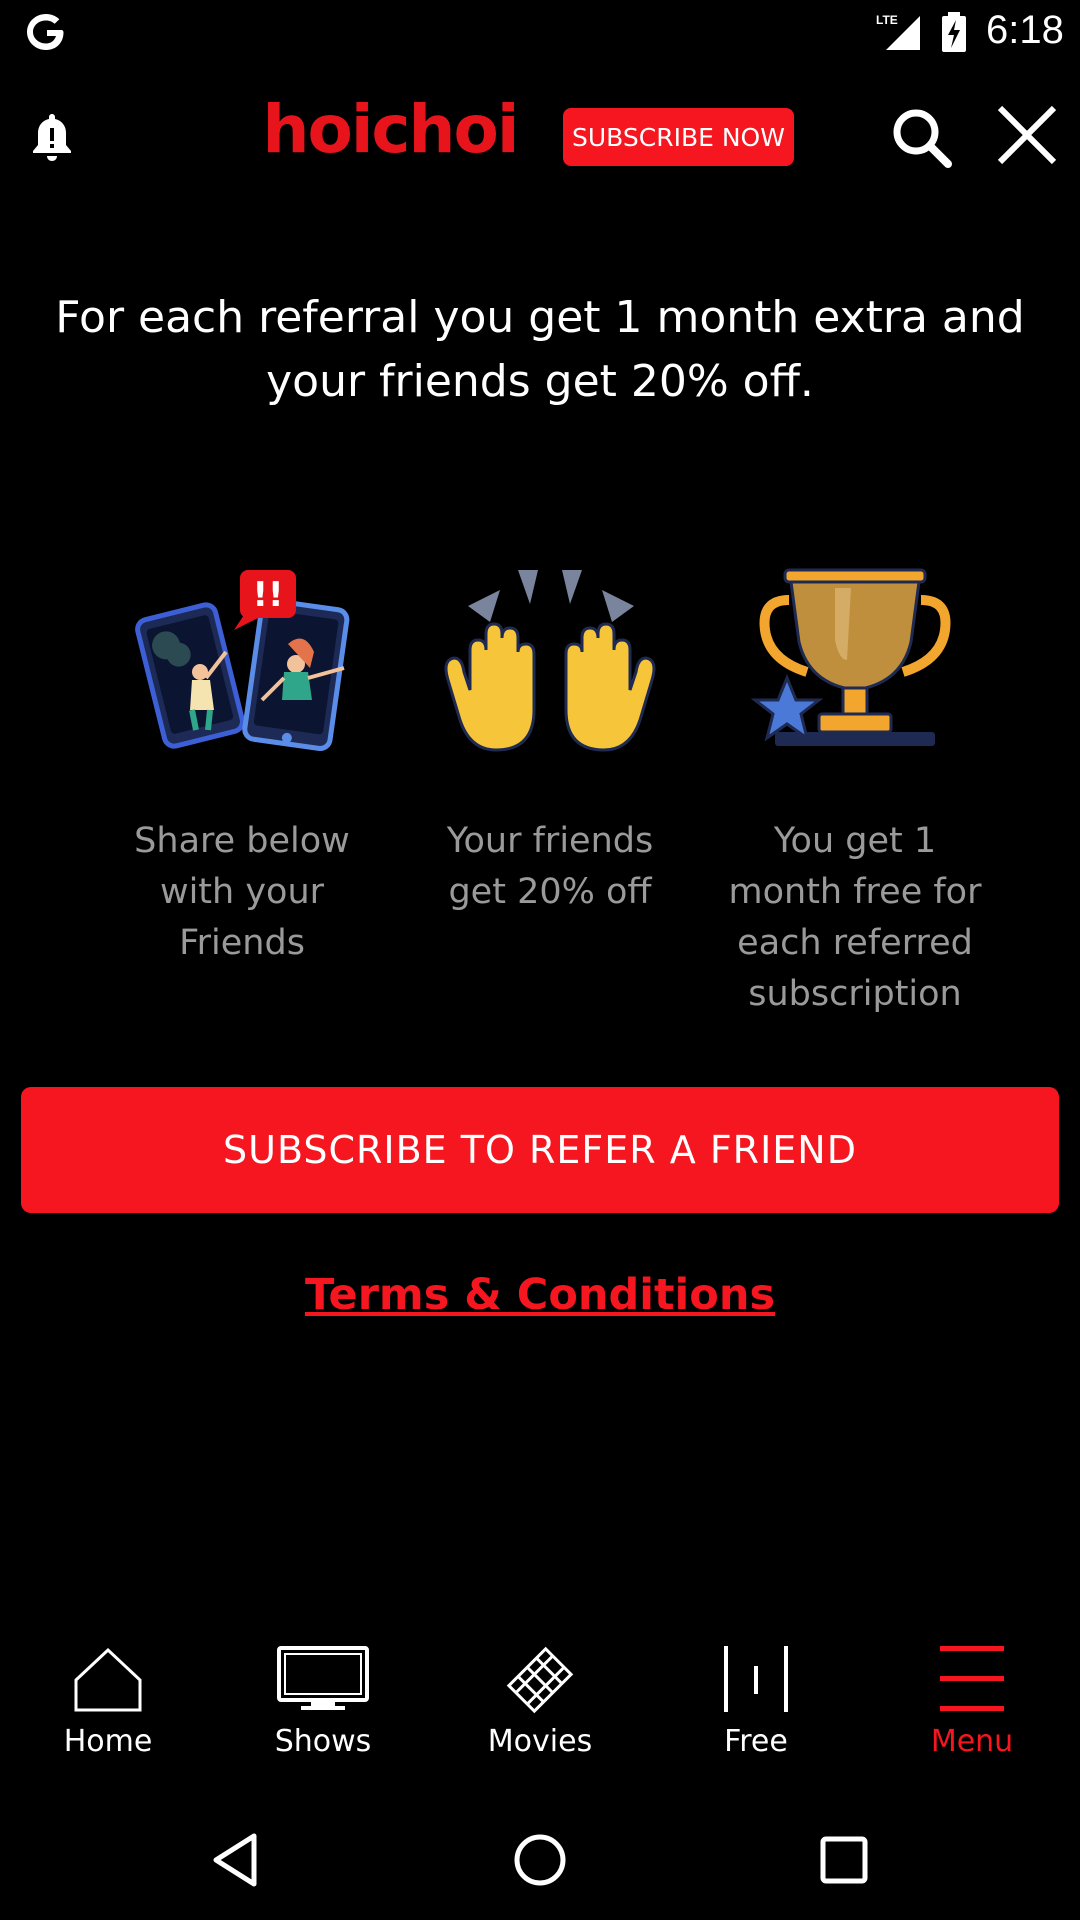 The width and height of the screenshot is (1080, 1920). What do you see at coordinates (954, 32) in the screenshot?
I see `battery-charging-icon` at bounding box center [954, 32].